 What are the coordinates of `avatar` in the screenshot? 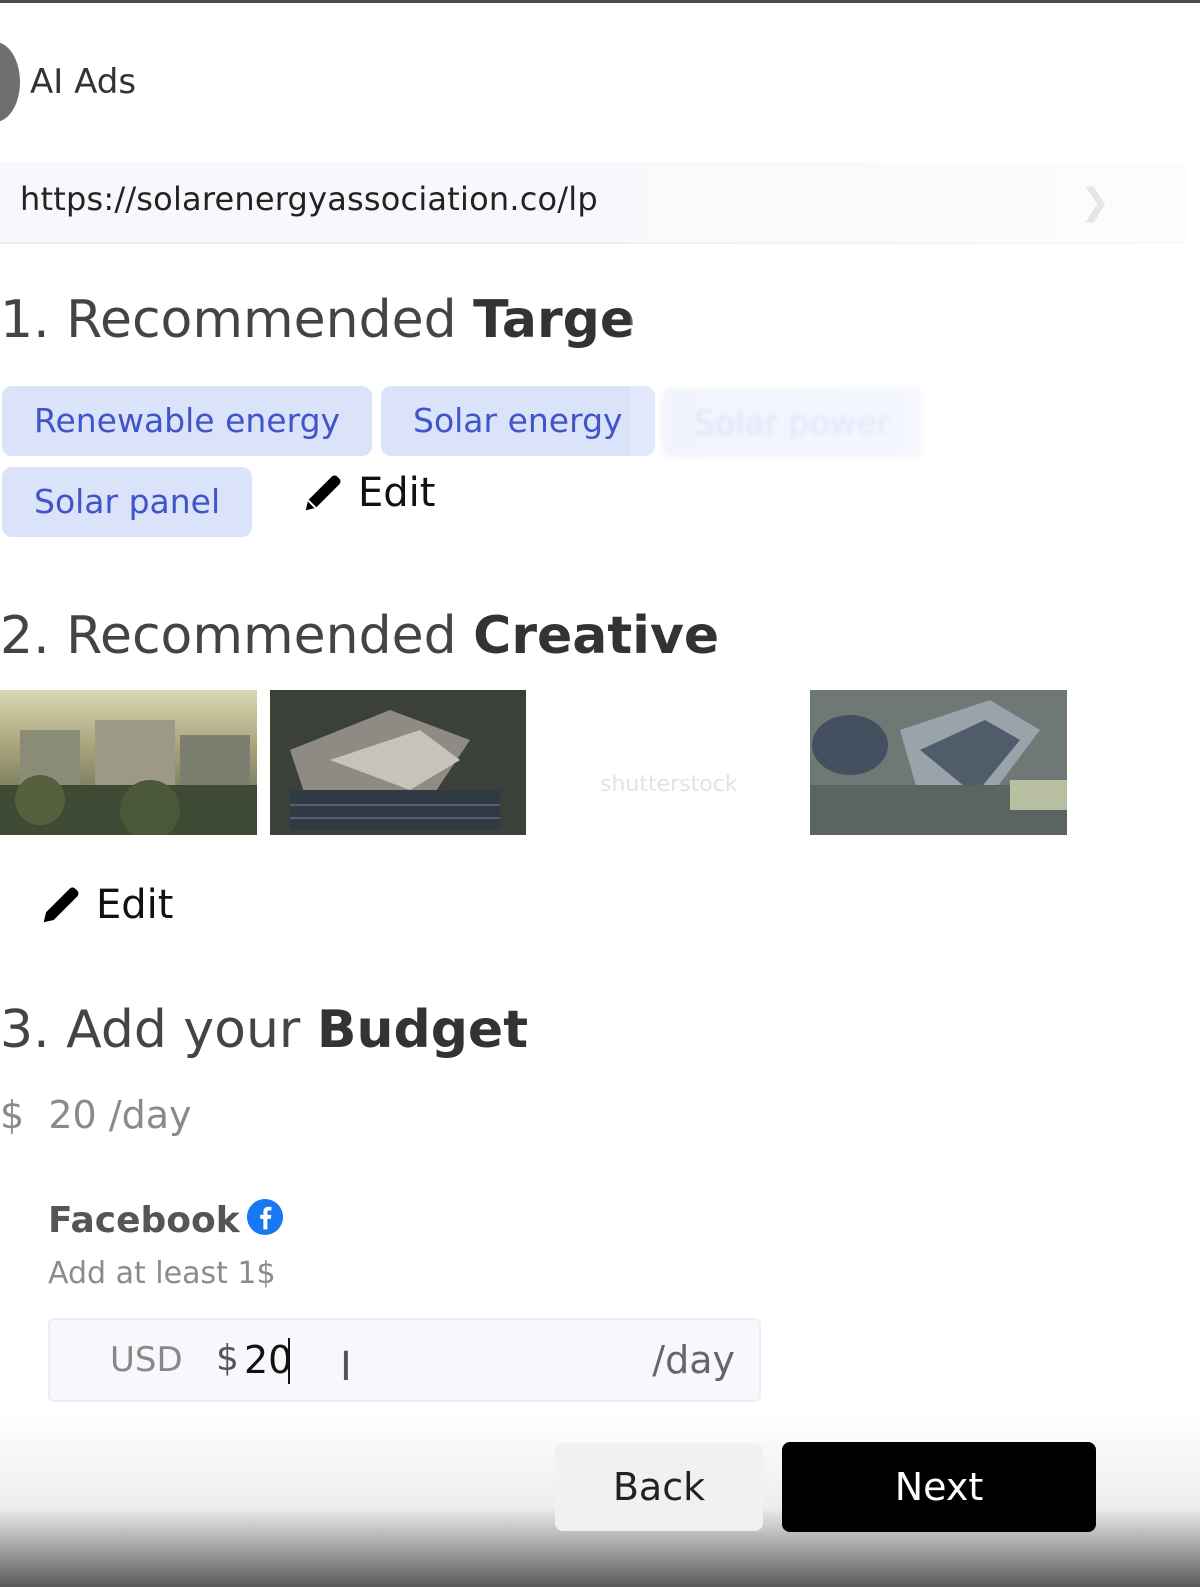 It's located at (10, 82).